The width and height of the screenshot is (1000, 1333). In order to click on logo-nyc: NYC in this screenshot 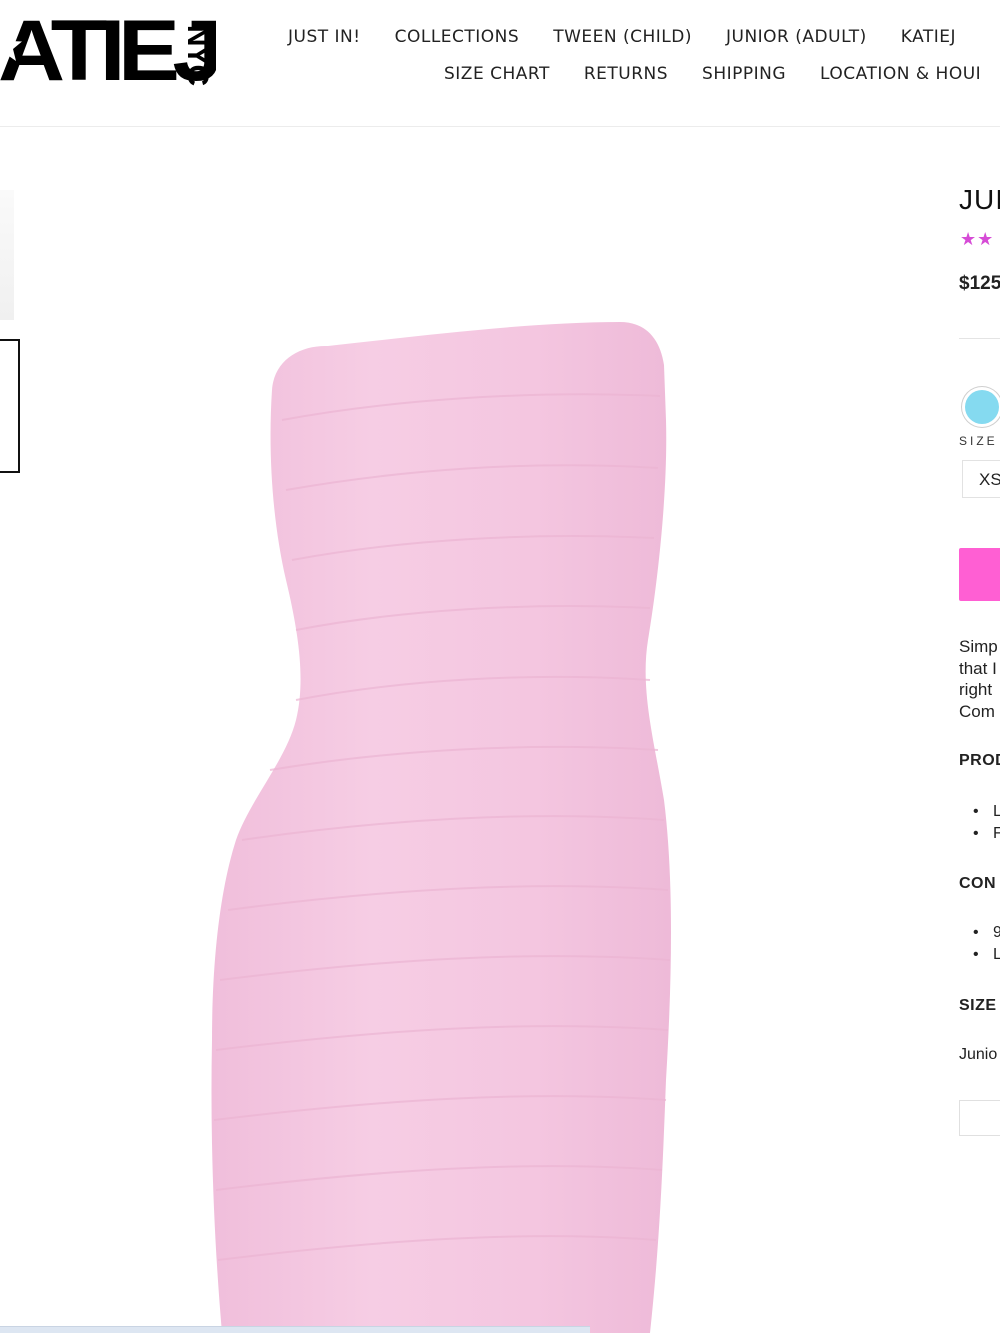, I will do `click(196, 57)`.